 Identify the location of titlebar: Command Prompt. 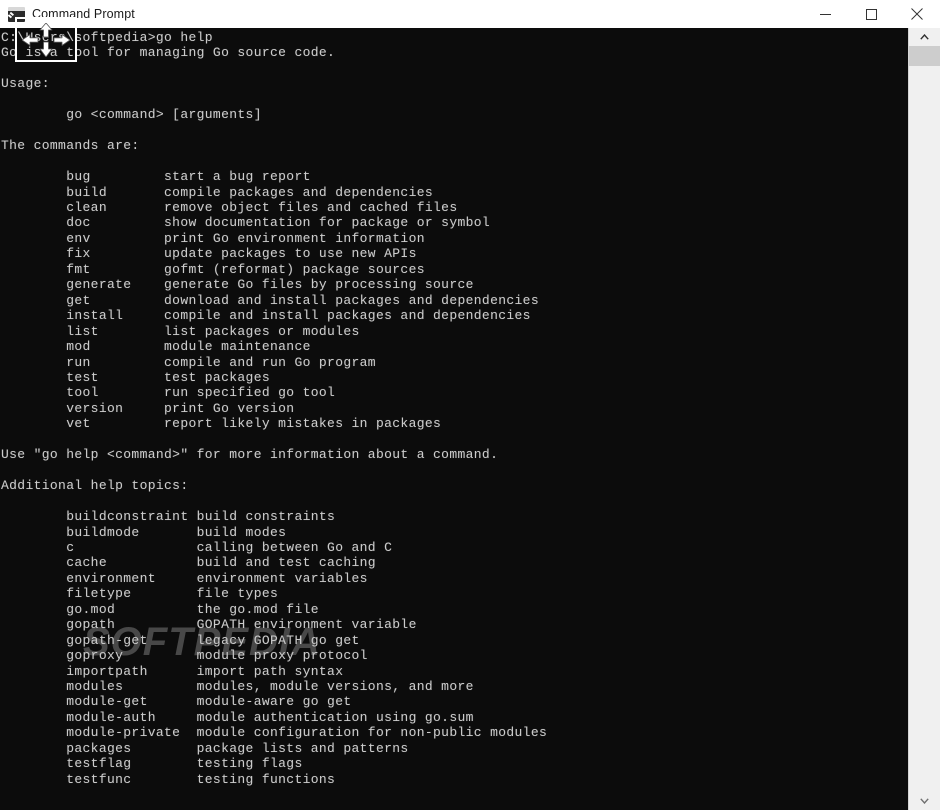
(470, 14).